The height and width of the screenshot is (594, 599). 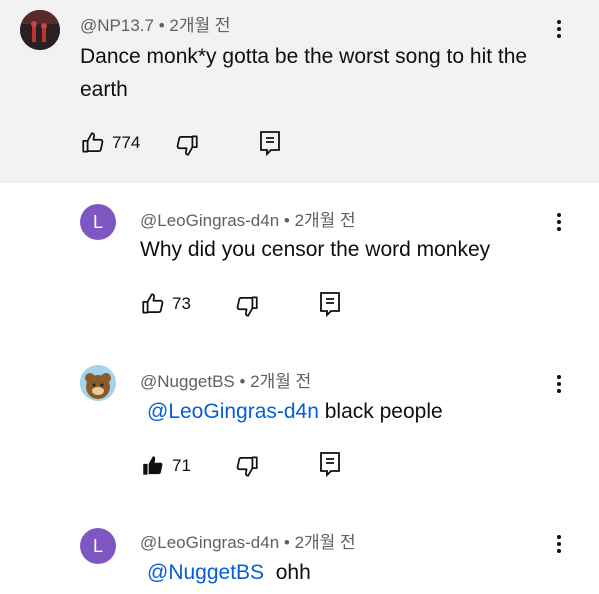 I want to click on mention-link: @NuggetBS, so click(x=205, y=572).